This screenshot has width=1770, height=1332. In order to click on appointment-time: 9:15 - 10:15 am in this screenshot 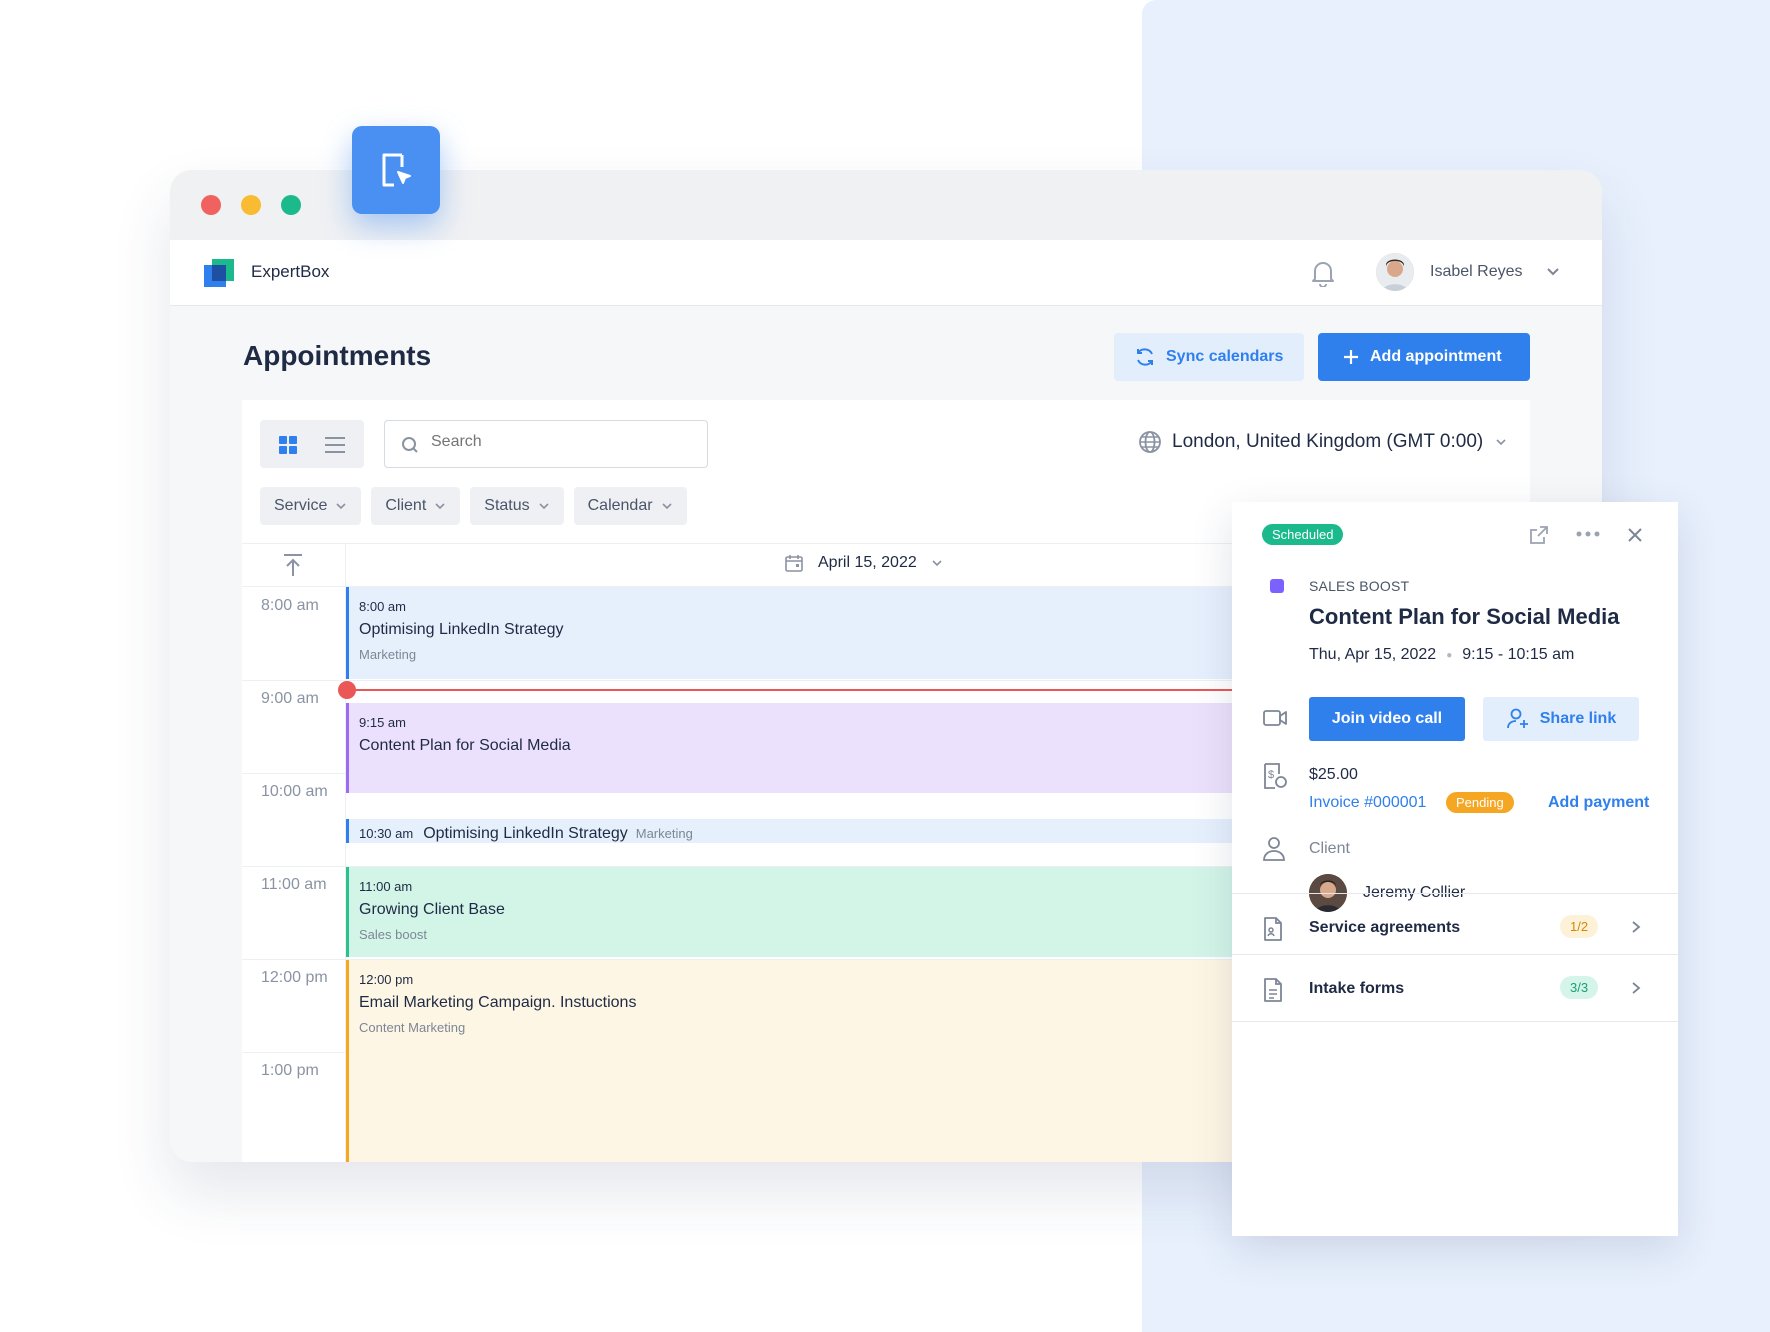, I will do `click(1518, 654)`.